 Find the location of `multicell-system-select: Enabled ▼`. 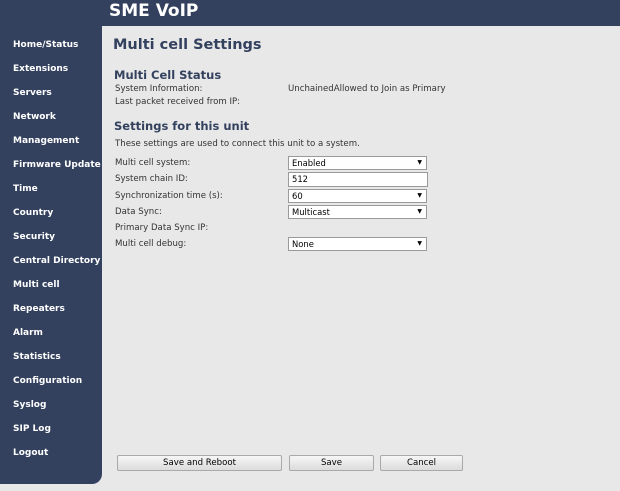

multicell-system-select: Enabled ▼ is located at coordinates (357, 163).